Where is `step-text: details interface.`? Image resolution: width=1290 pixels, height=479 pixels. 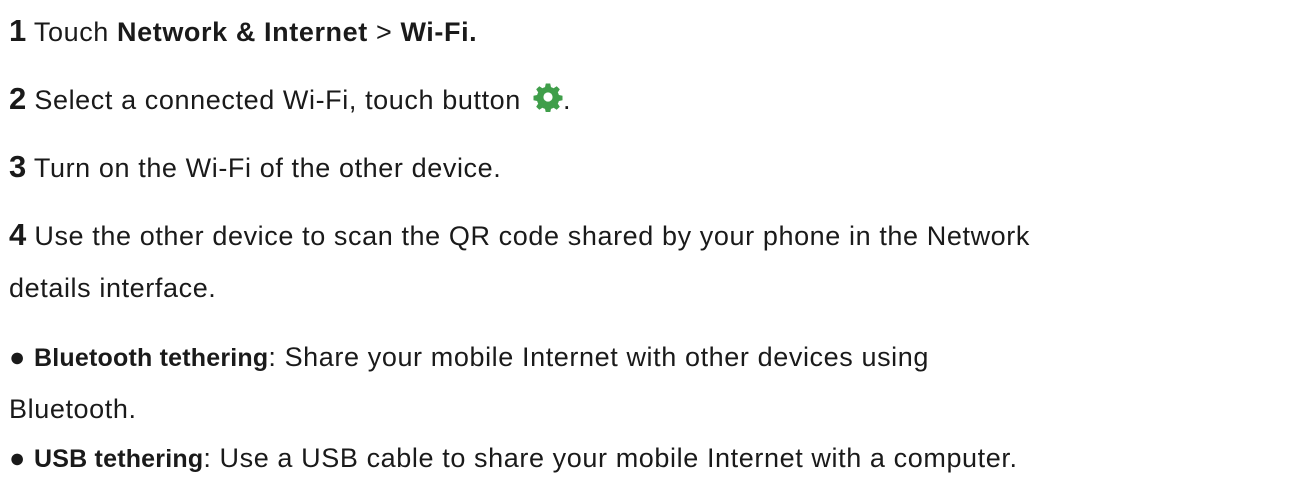 step-text: details interface. is located at coordinates (113, 288).